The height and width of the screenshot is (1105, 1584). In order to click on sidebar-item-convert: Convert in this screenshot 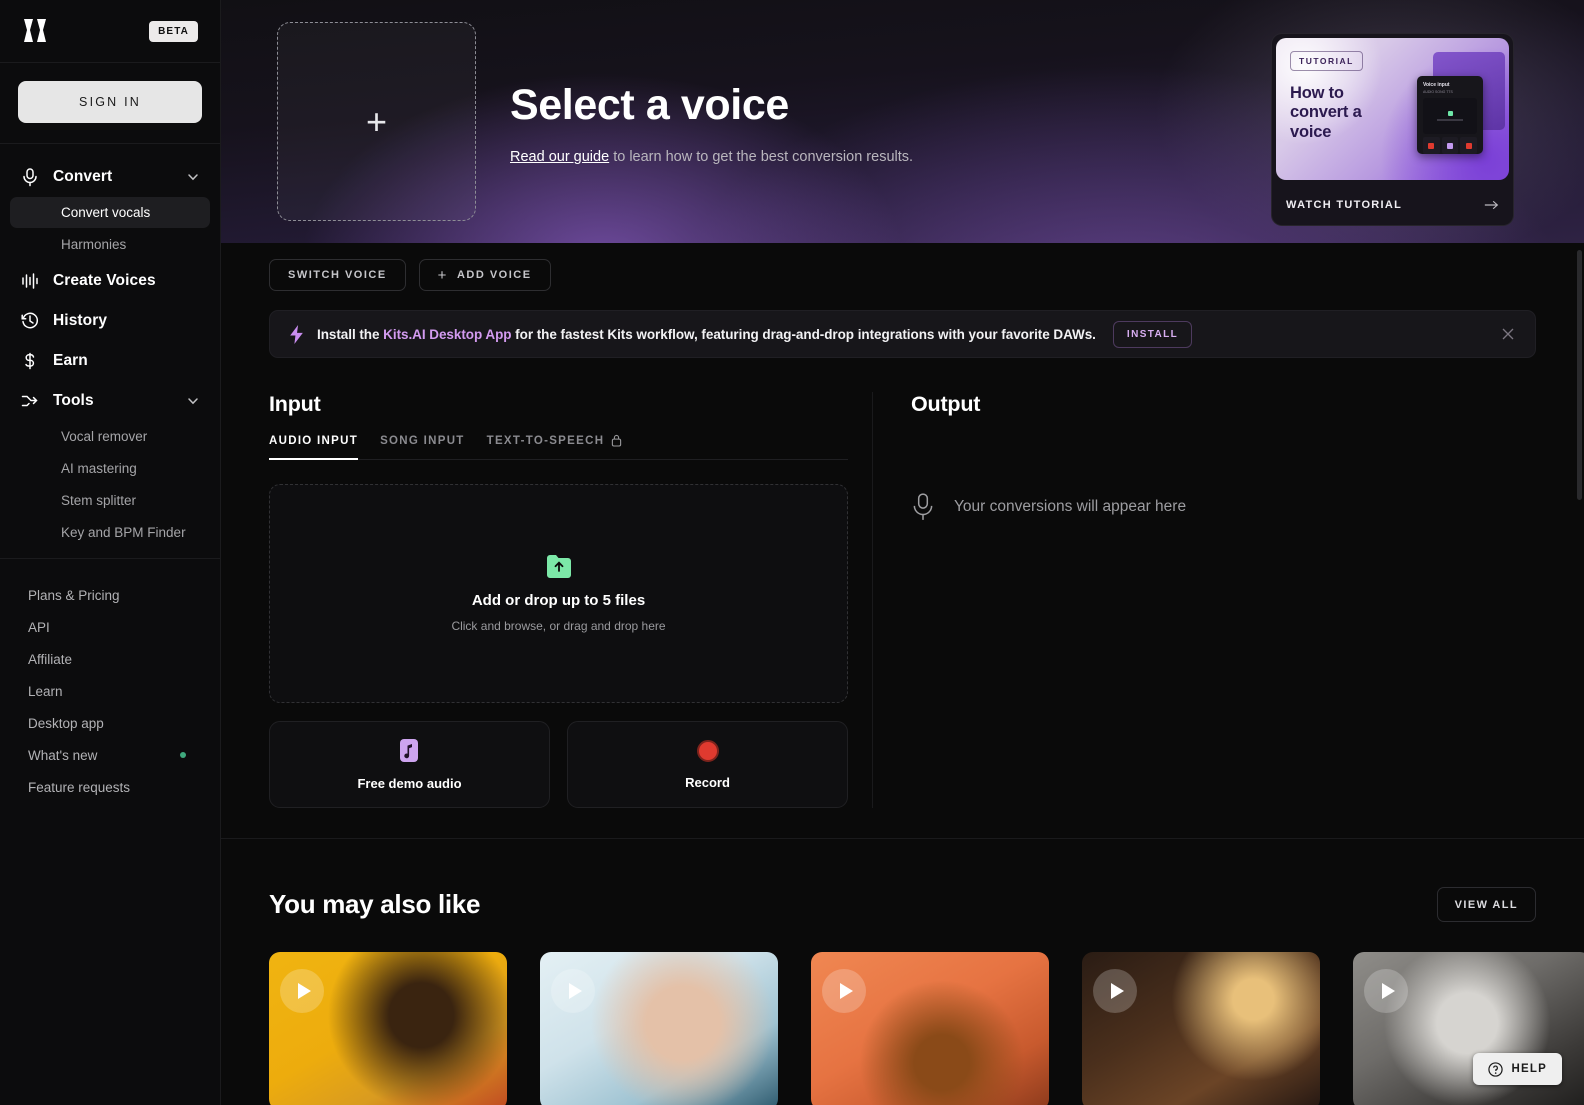, I will do `click(110, 177)`.